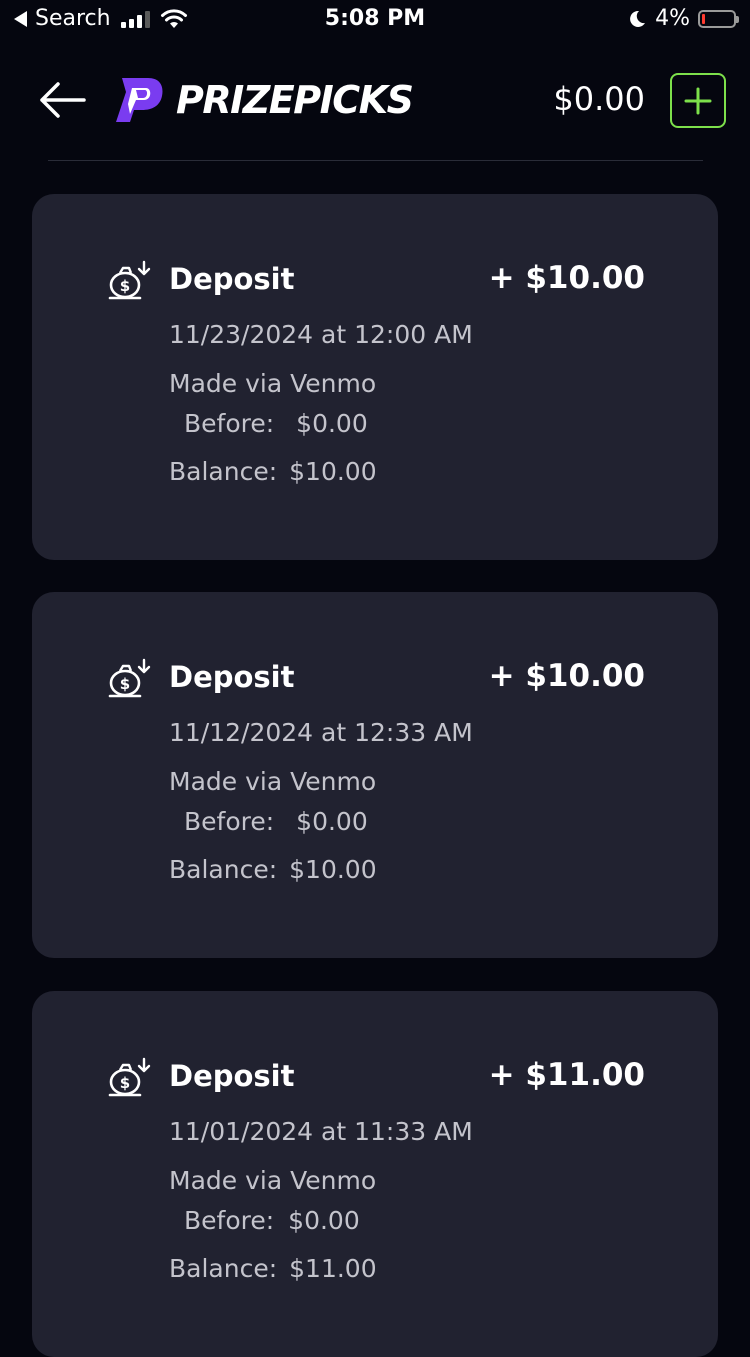 Image resolution: width=750 pixels, height=1357 pixels. I want to click on back-arrow-icon, so click(62, 100).